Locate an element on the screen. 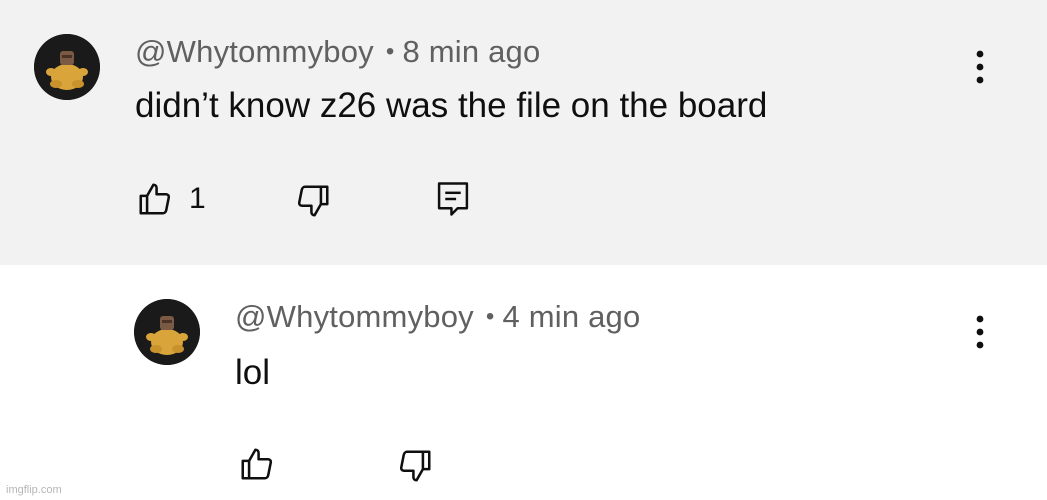  comment-timestamp: 4 min ago is located at coordinates (571, 316).